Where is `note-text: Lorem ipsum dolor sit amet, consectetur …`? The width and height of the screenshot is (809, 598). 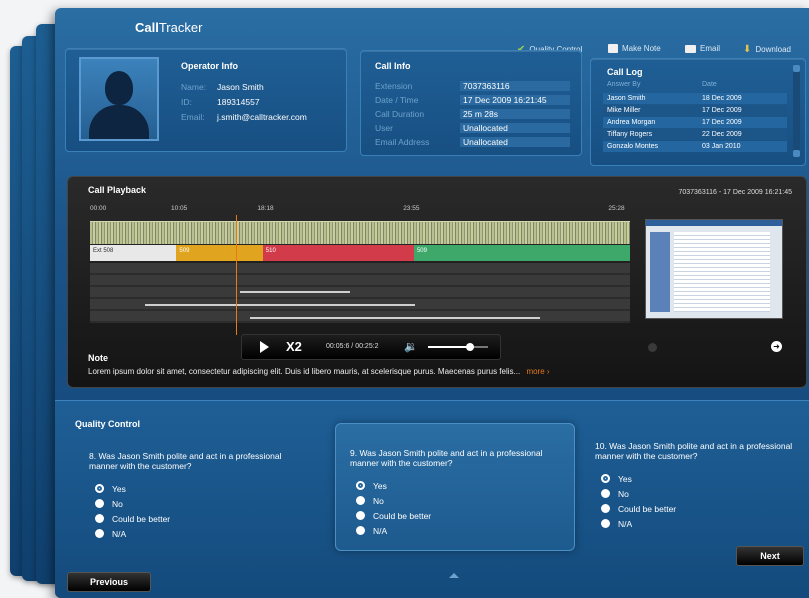
note-text: Lorem ipsum dolor sit amet, consectetur … is located at coordinates (304, 371).